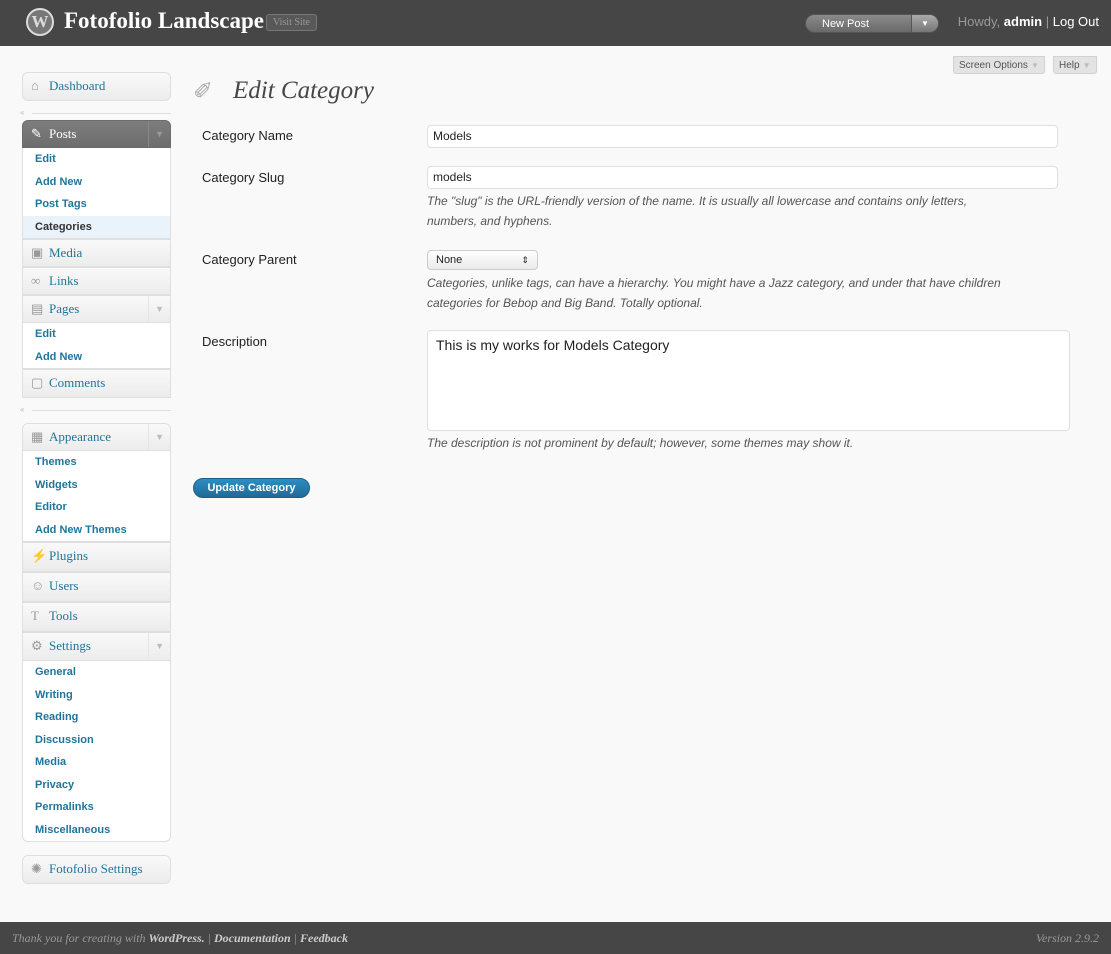 This screenshot has height=954, width=1111. What do you see at coordinates (742, 177) in the screenshot?
I see `category-slug-input: models` at bounding box center [742, 177].